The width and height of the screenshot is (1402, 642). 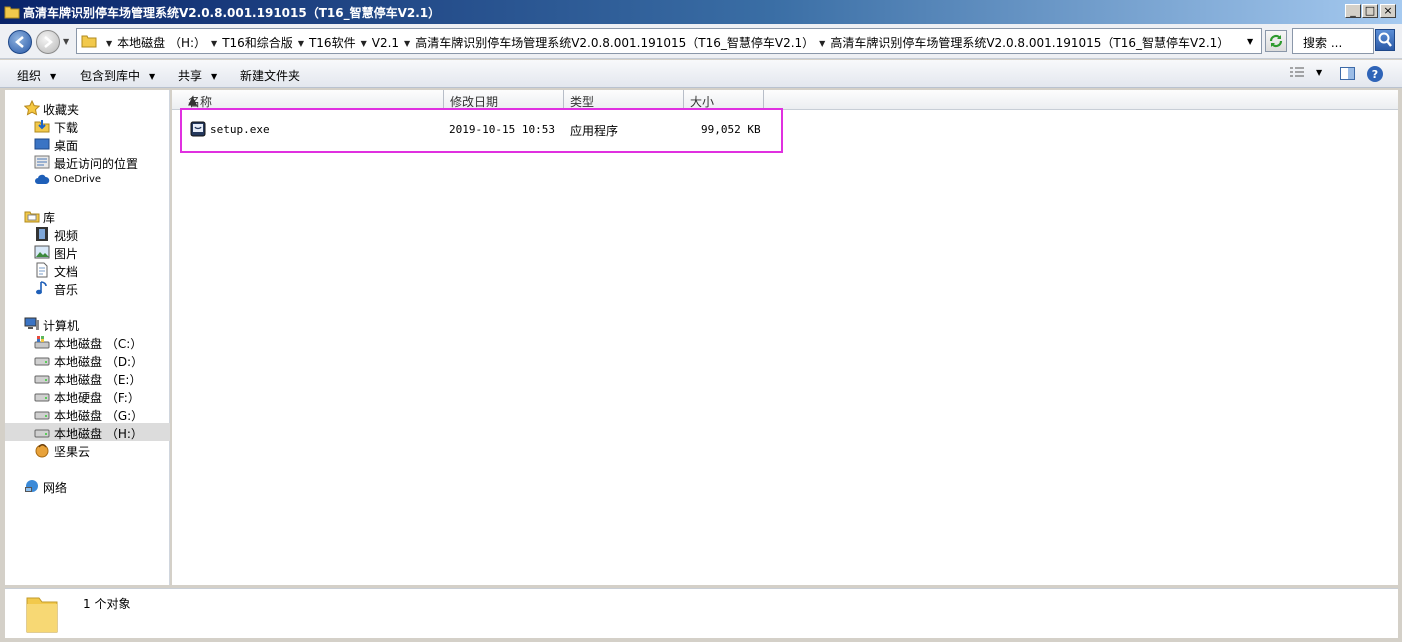 I want to click on sidebar-group-label: 计算机, so click(x=61, y=326).